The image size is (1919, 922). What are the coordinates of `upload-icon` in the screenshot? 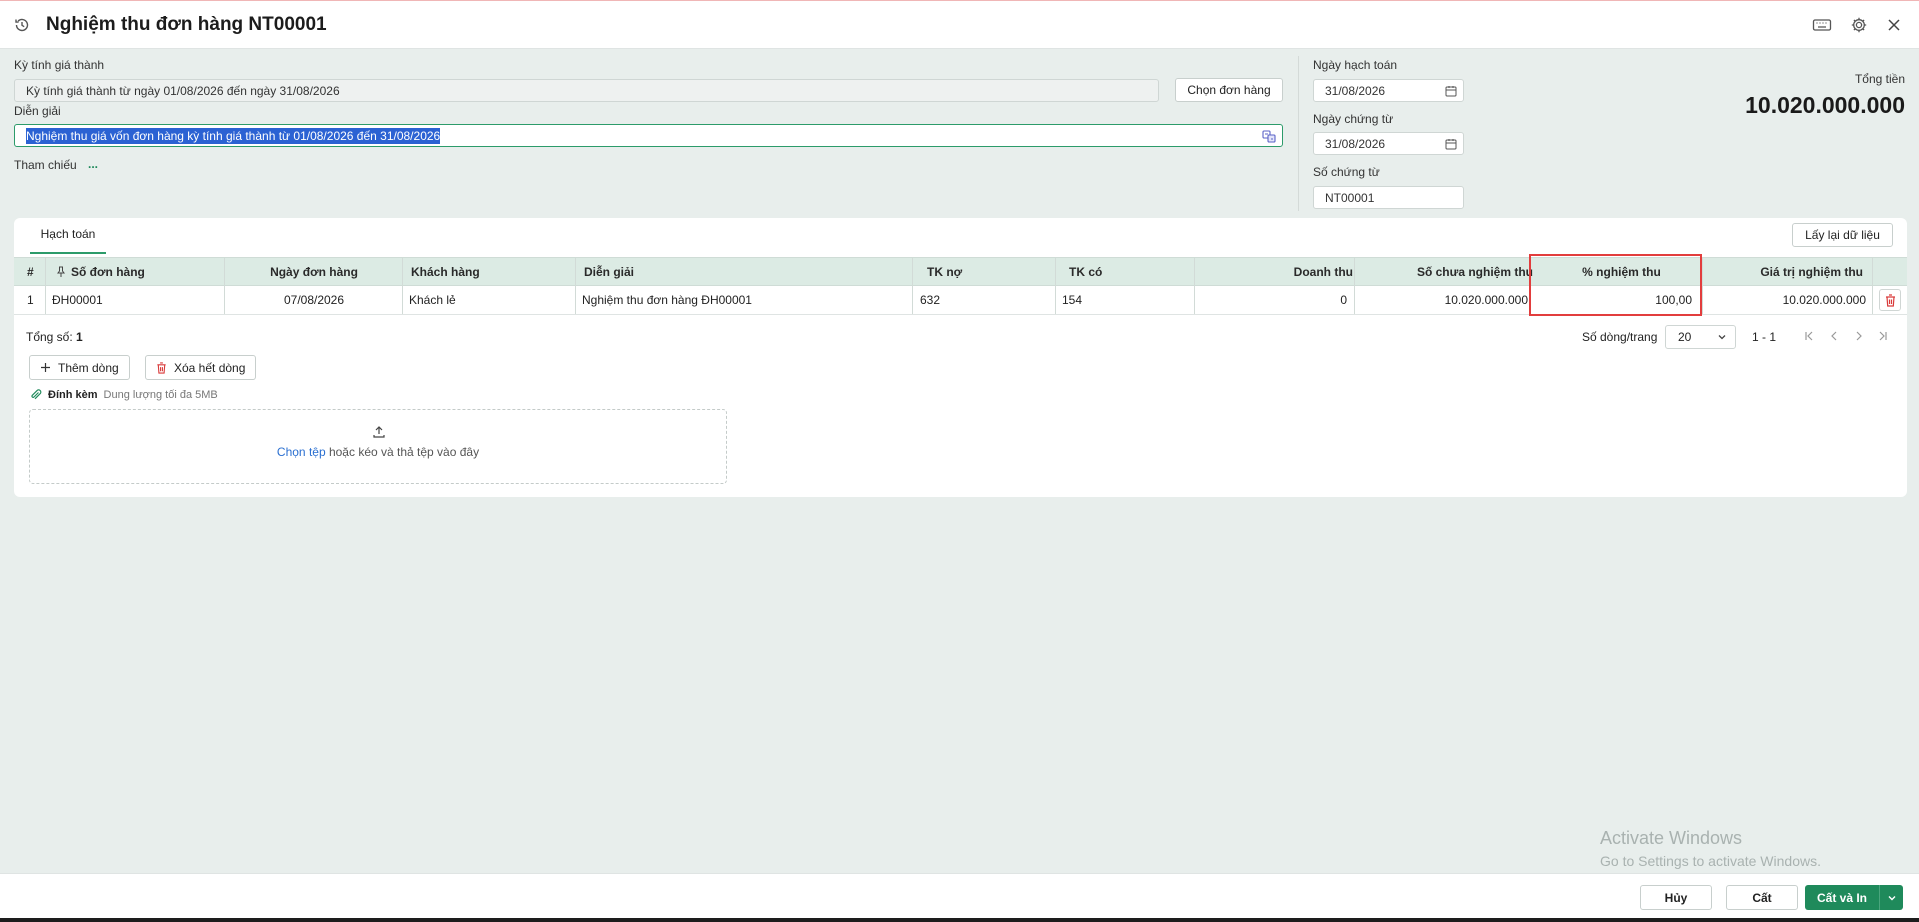 It's located at (379, 432).